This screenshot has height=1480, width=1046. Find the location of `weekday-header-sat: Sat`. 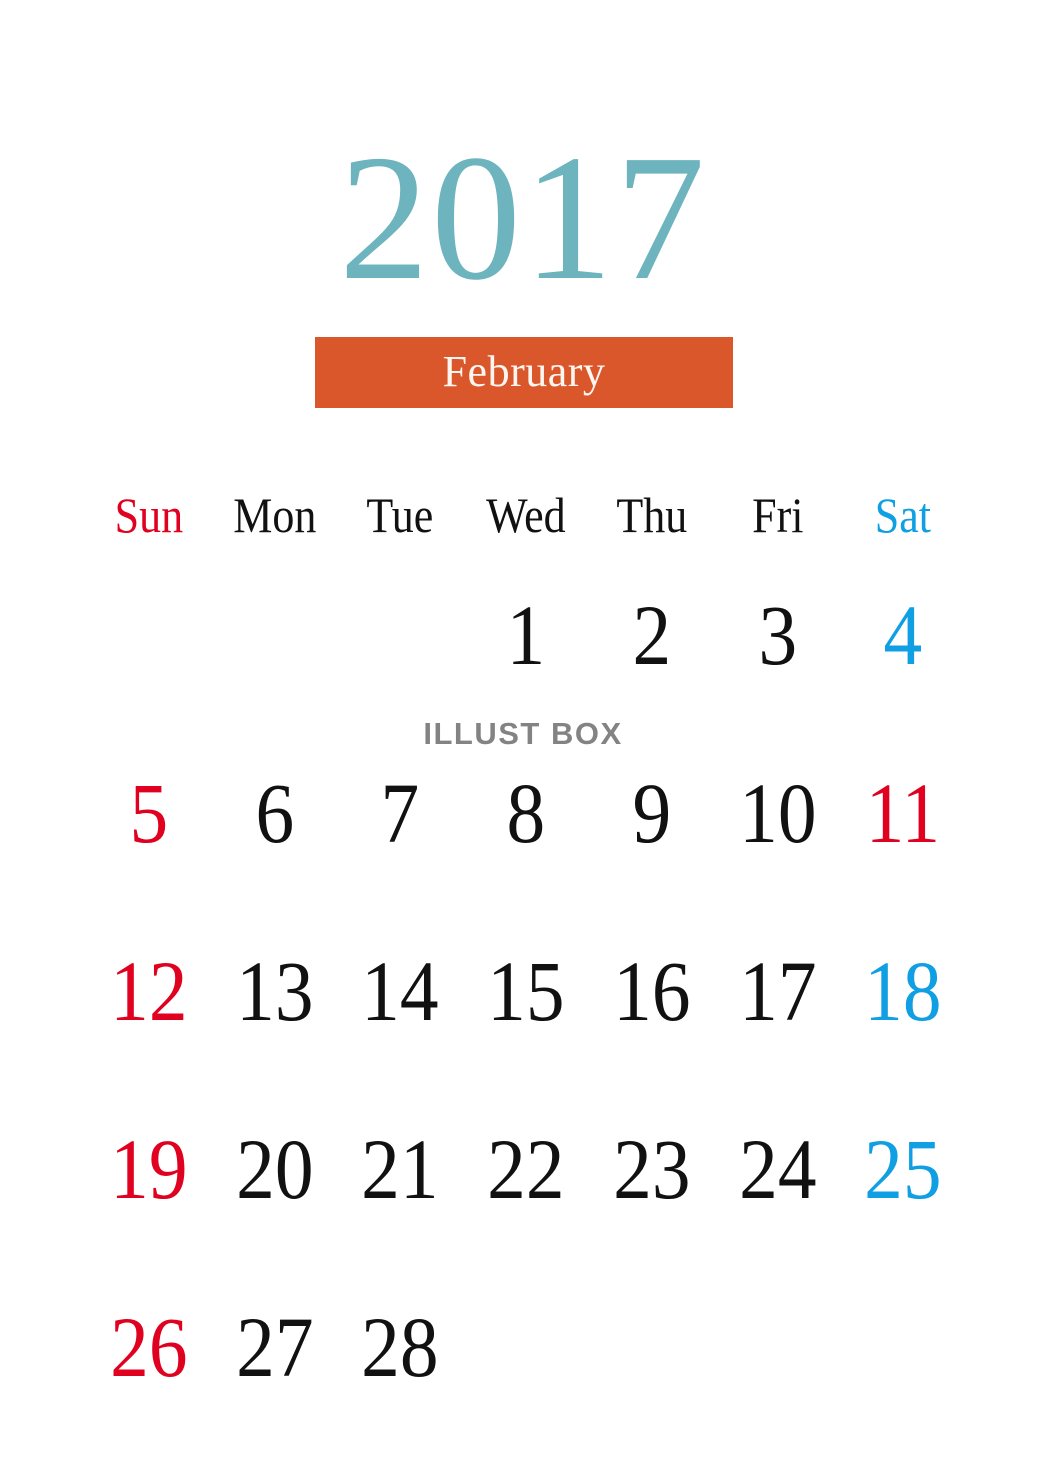

weekday-header-sat: Sat is located at coordinates (903, 515).